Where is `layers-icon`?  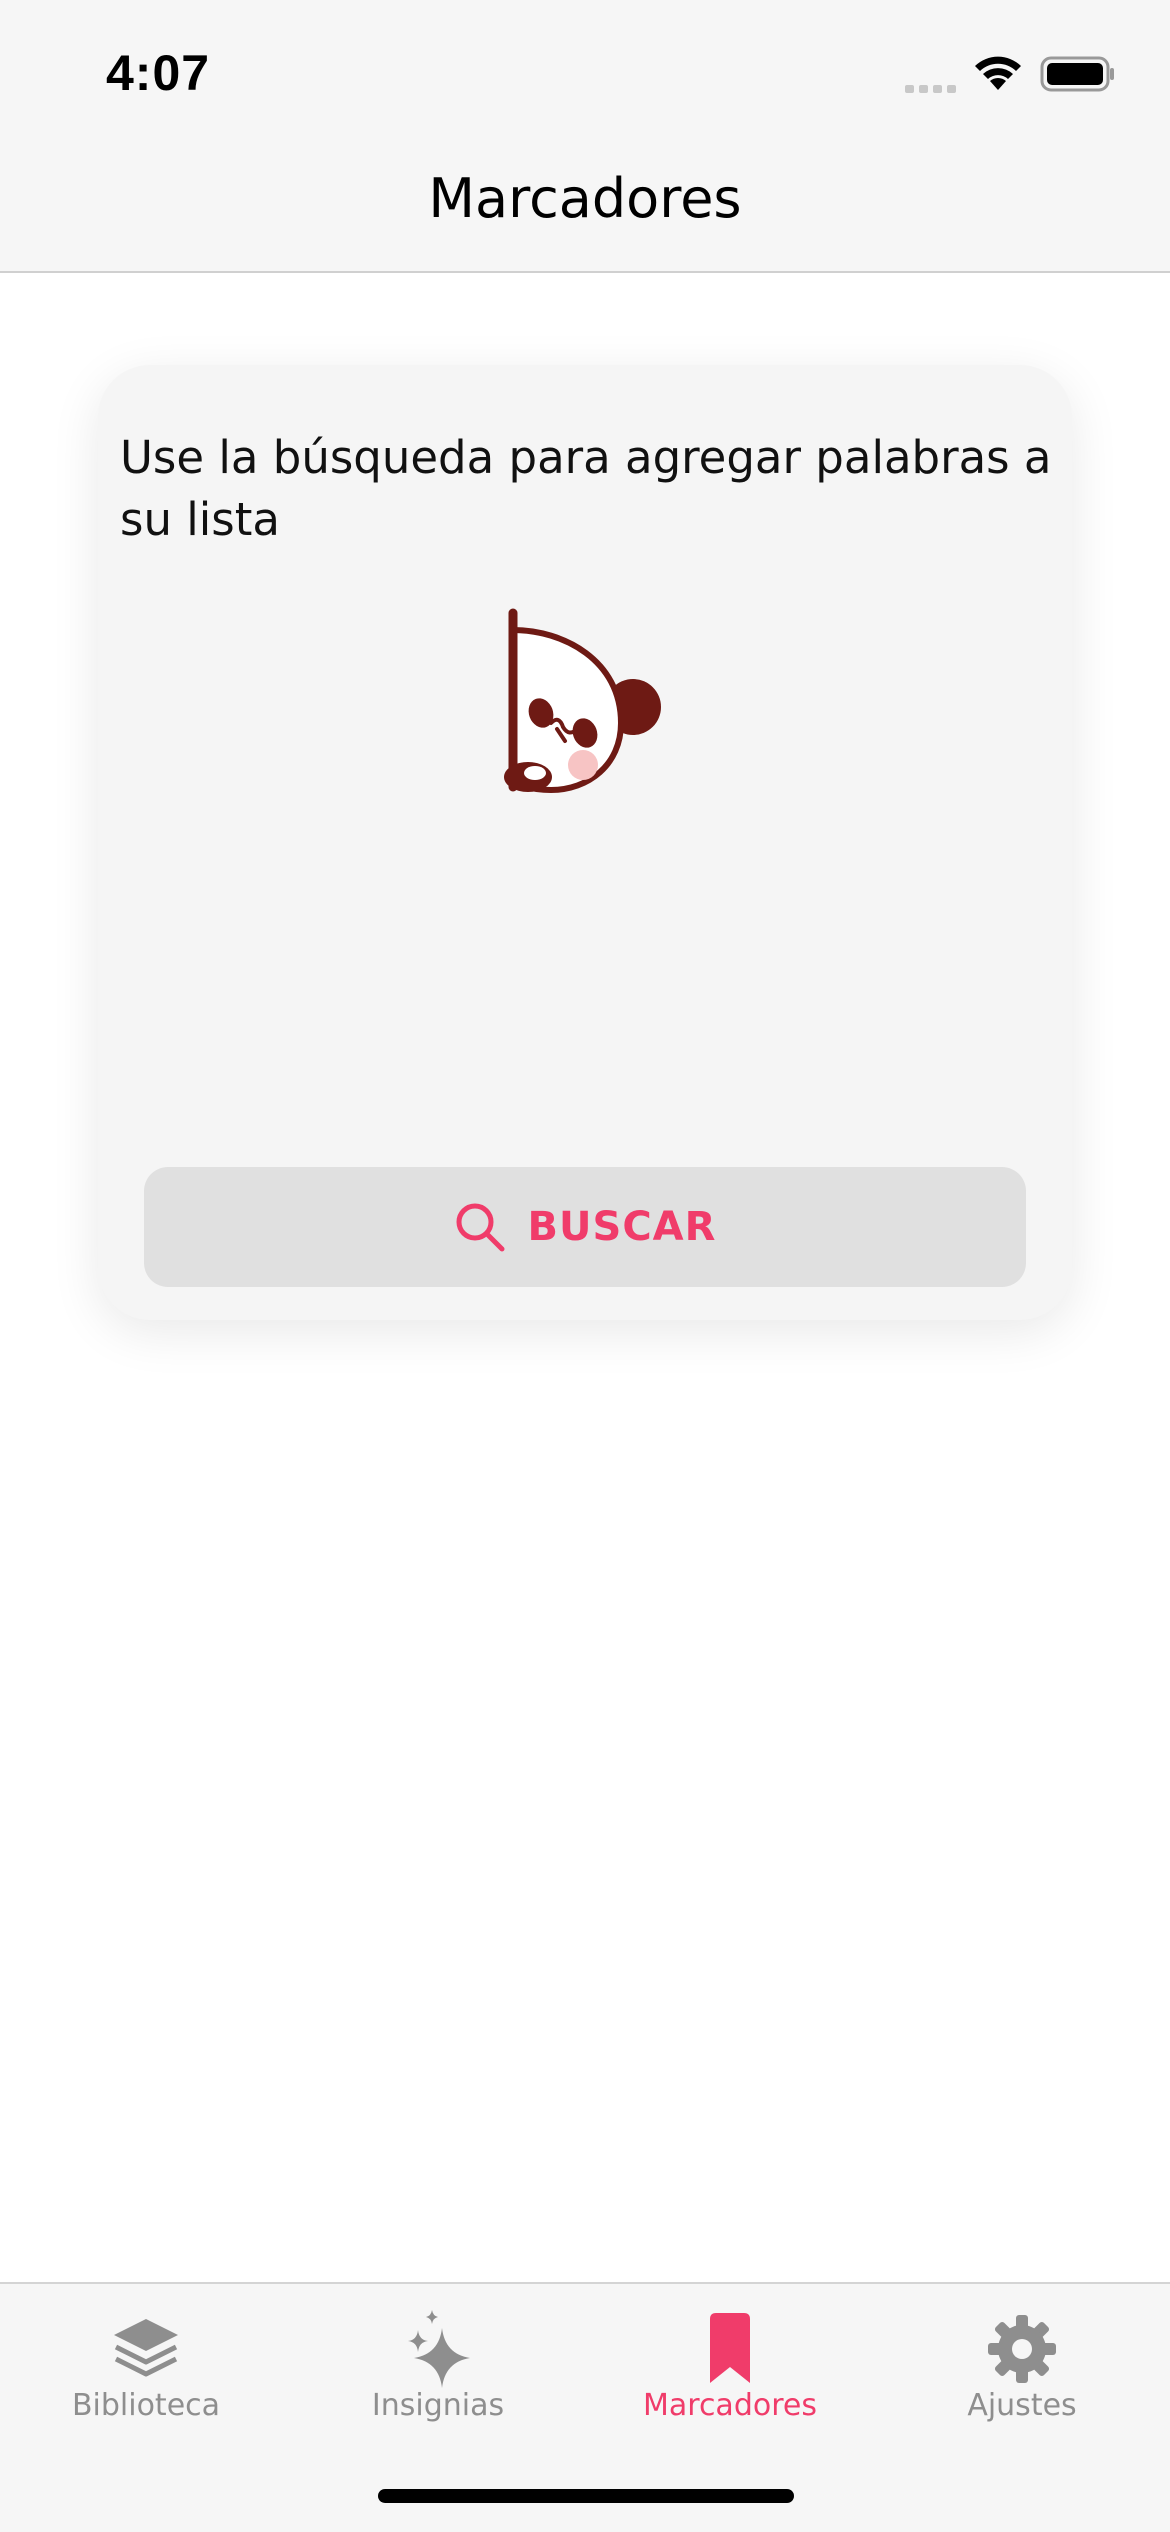 layers-icon is located at coordinates (146, 2349).